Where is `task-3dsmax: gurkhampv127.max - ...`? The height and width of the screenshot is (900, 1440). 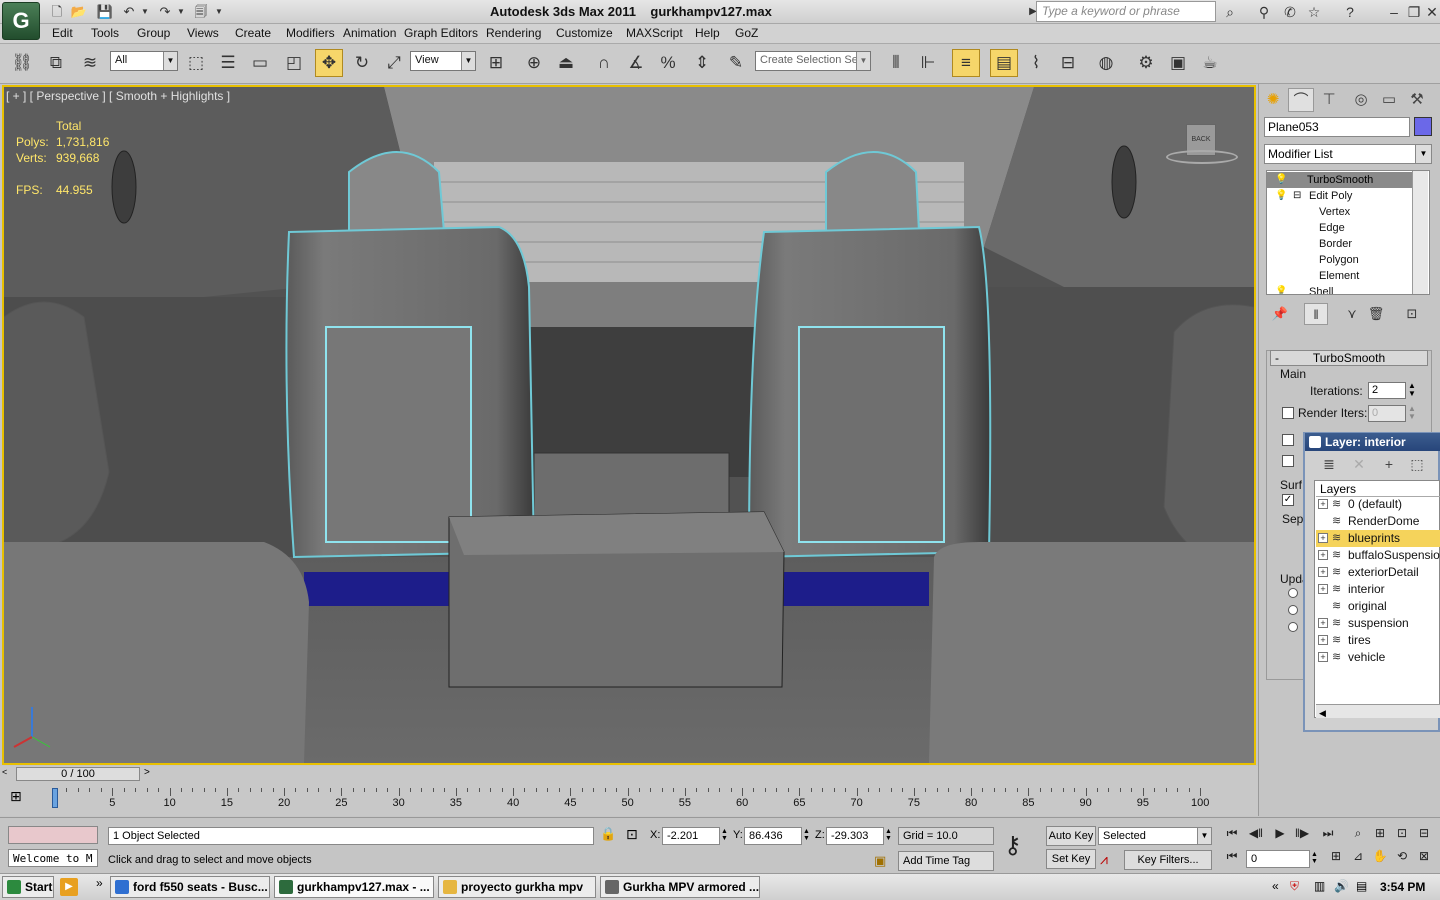
task-3dsmax: gurkhampv127.max - ... is located at coordinates (354, 887).